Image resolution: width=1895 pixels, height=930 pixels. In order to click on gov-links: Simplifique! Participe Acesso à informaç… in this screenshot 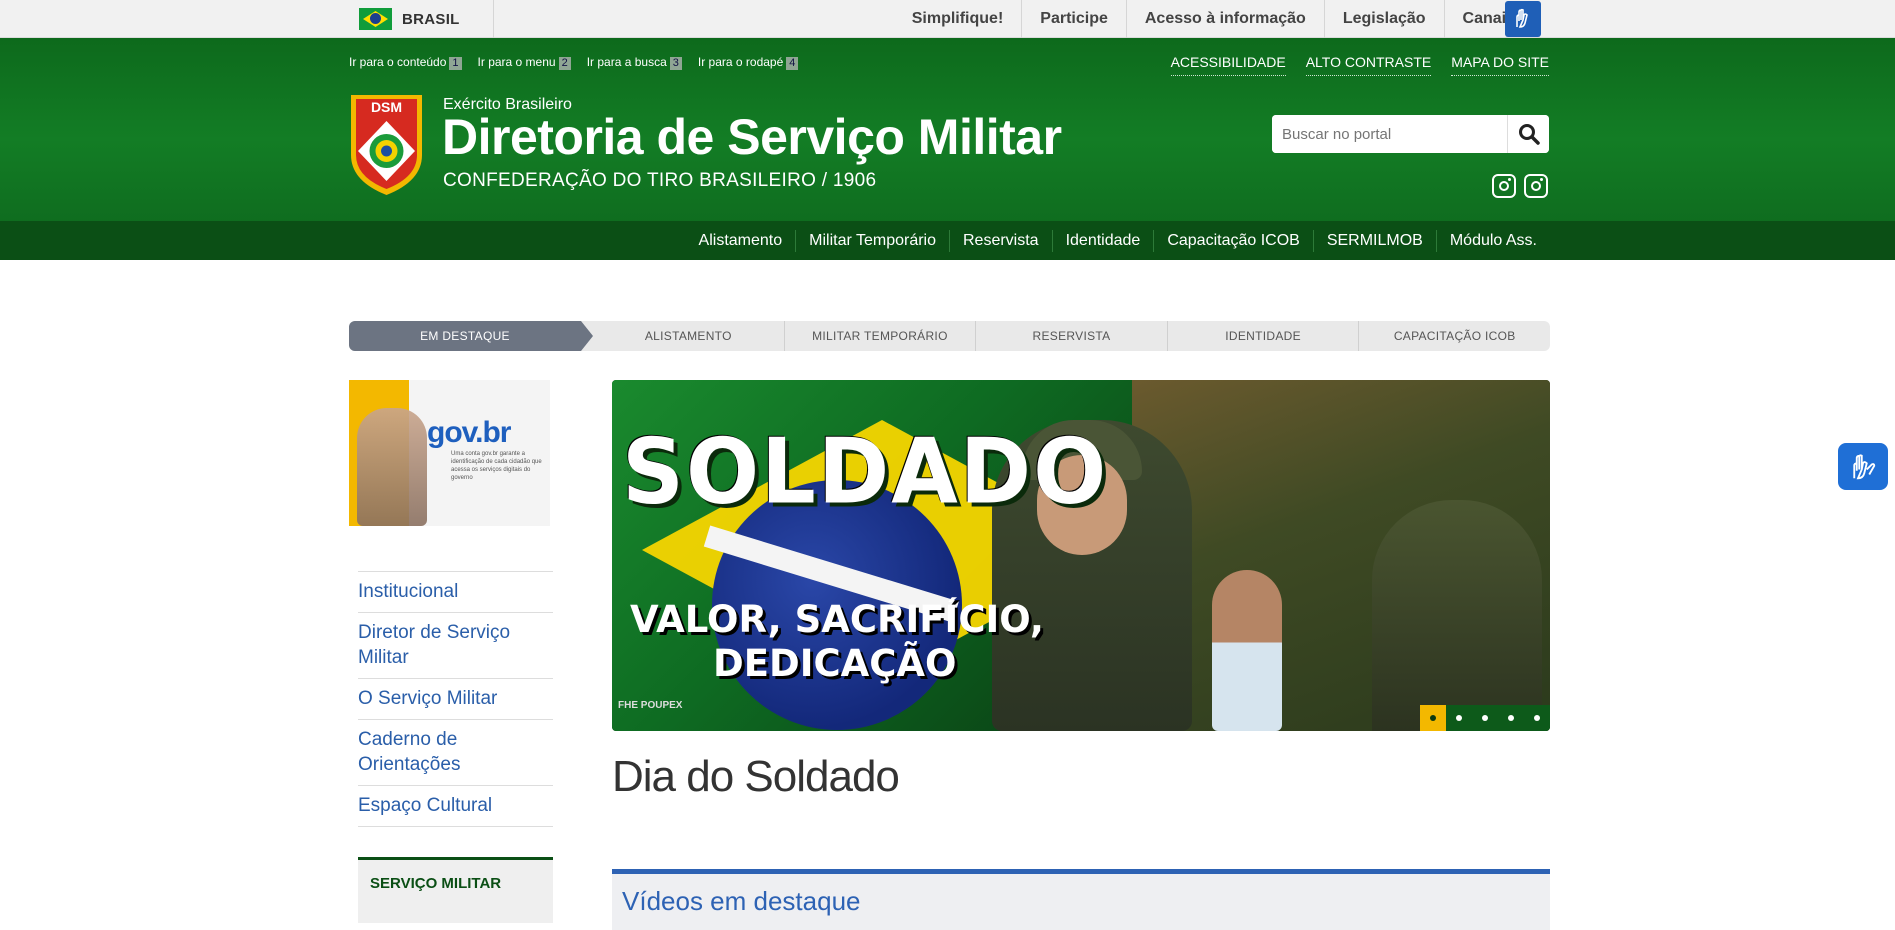, I will do `click(1213, 19)`.